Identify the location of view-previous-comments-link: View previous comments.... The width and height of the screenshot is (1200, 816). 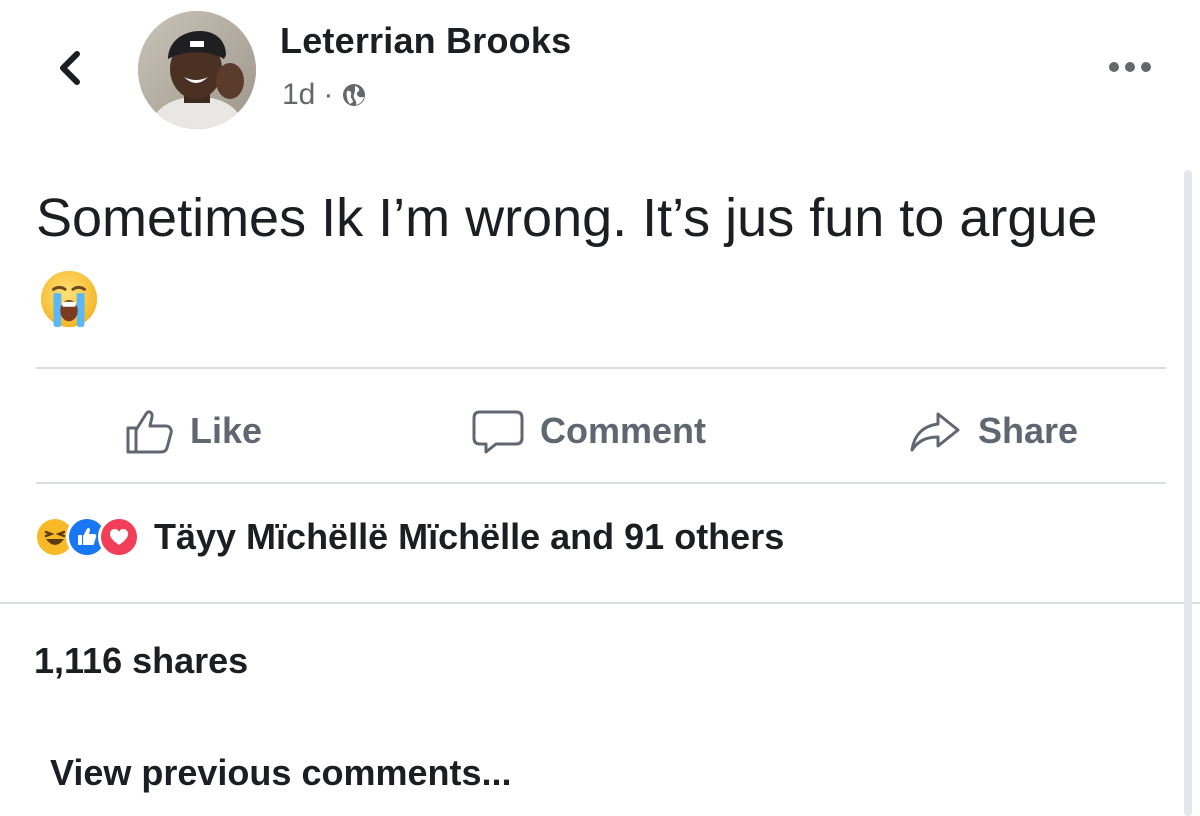
(281, 773).